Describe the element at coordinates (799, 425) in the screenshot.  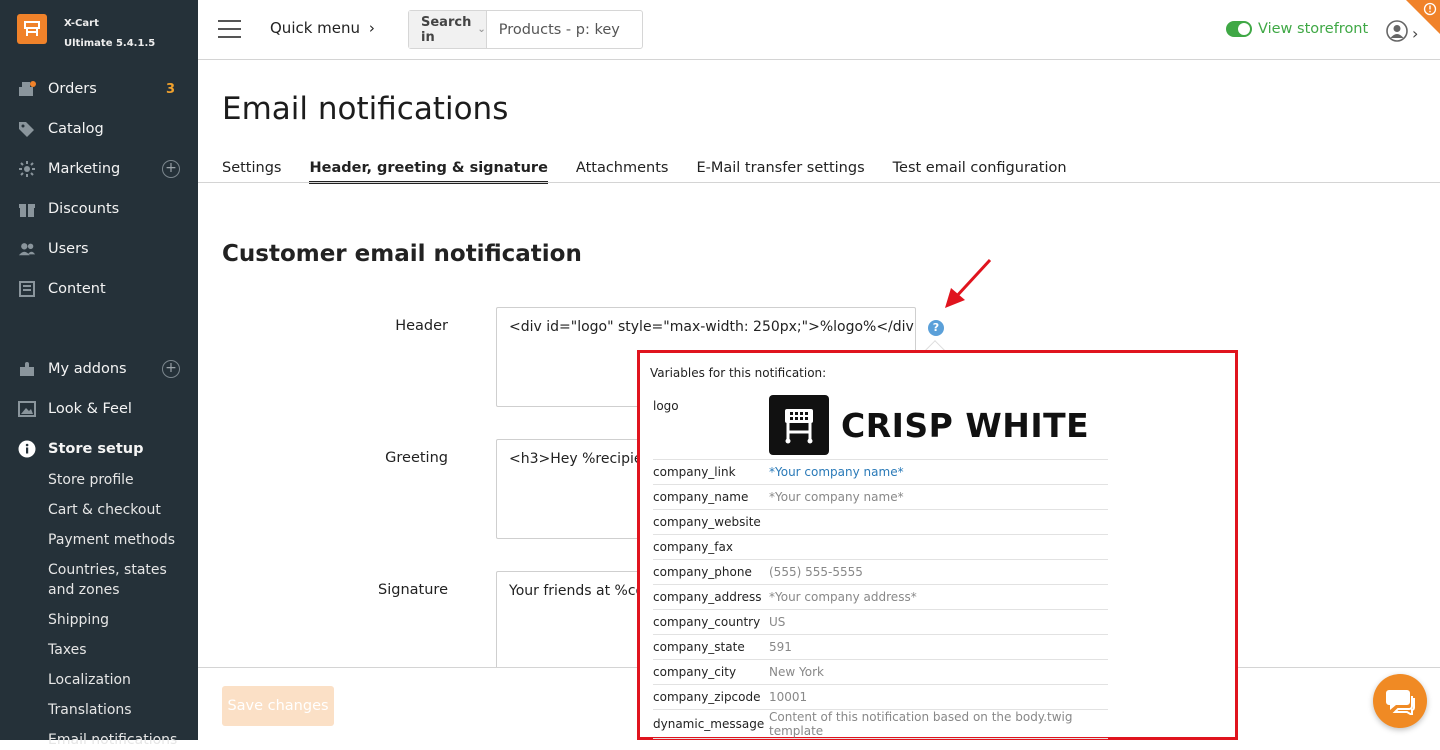
I see `crisp-white-logo-icon` at that location.